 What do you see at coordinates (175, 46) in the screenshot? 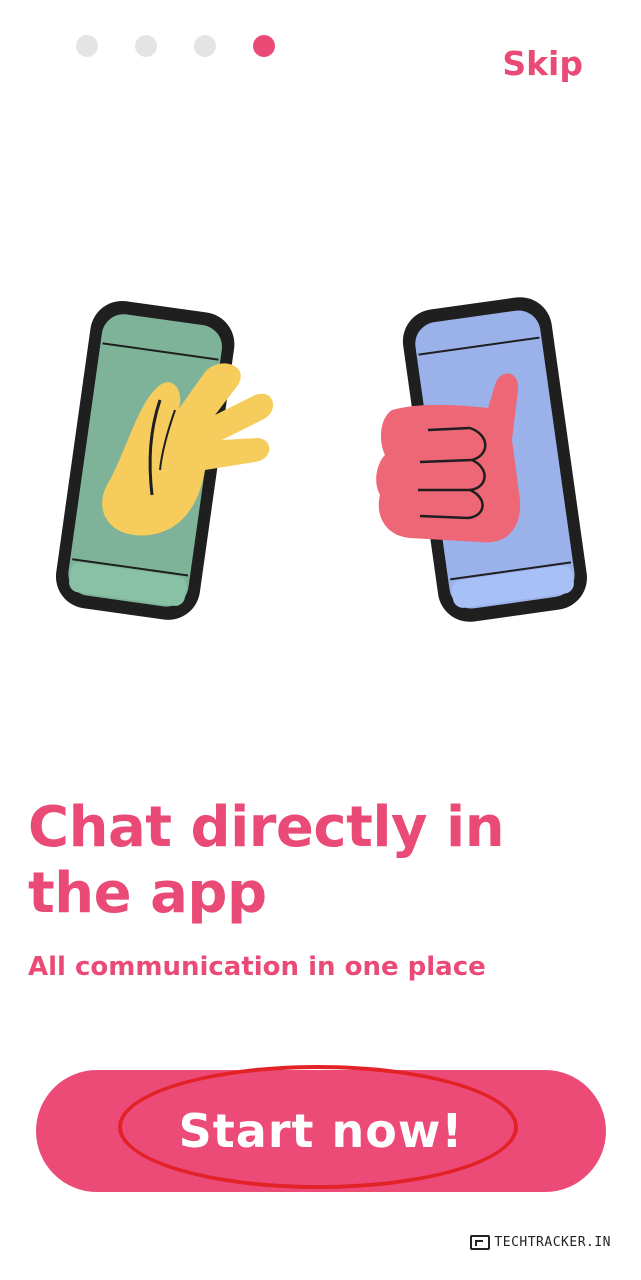
I see `page-indicator` at bounding box center [175, 46].